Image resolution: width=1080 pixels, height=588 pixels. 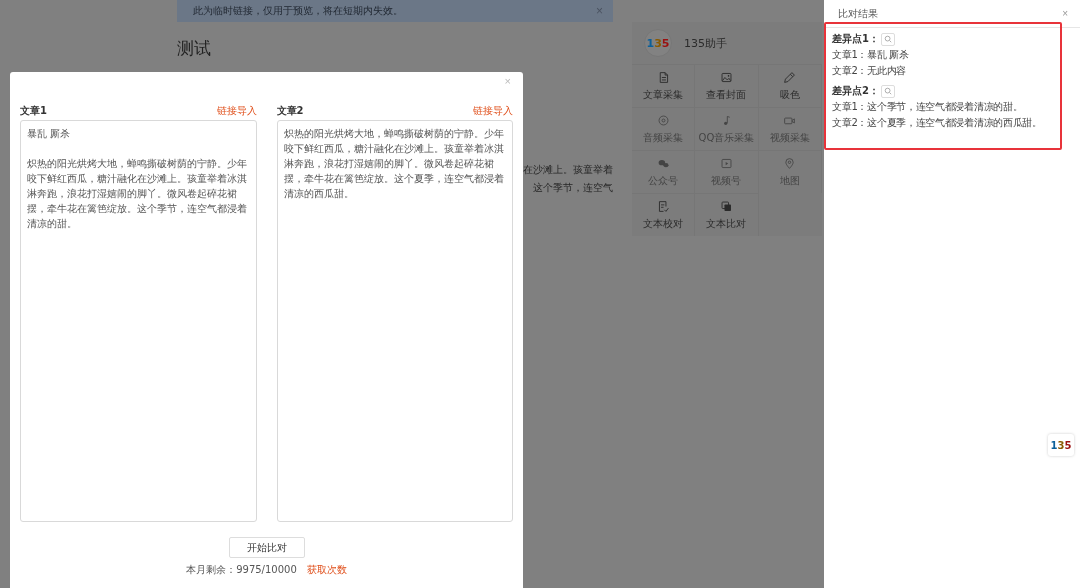 What do you see at coordinates (727, 85) in the screenshot?
I see `tool-button: 查看封面` at bounding box center [727, 85].